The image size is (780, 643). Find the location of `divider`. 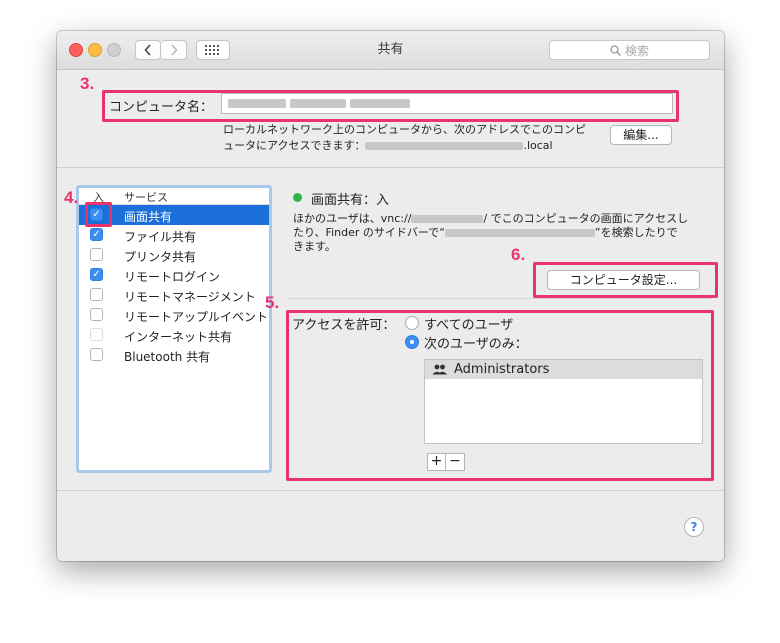

divider is located at coordinates (499, 298).